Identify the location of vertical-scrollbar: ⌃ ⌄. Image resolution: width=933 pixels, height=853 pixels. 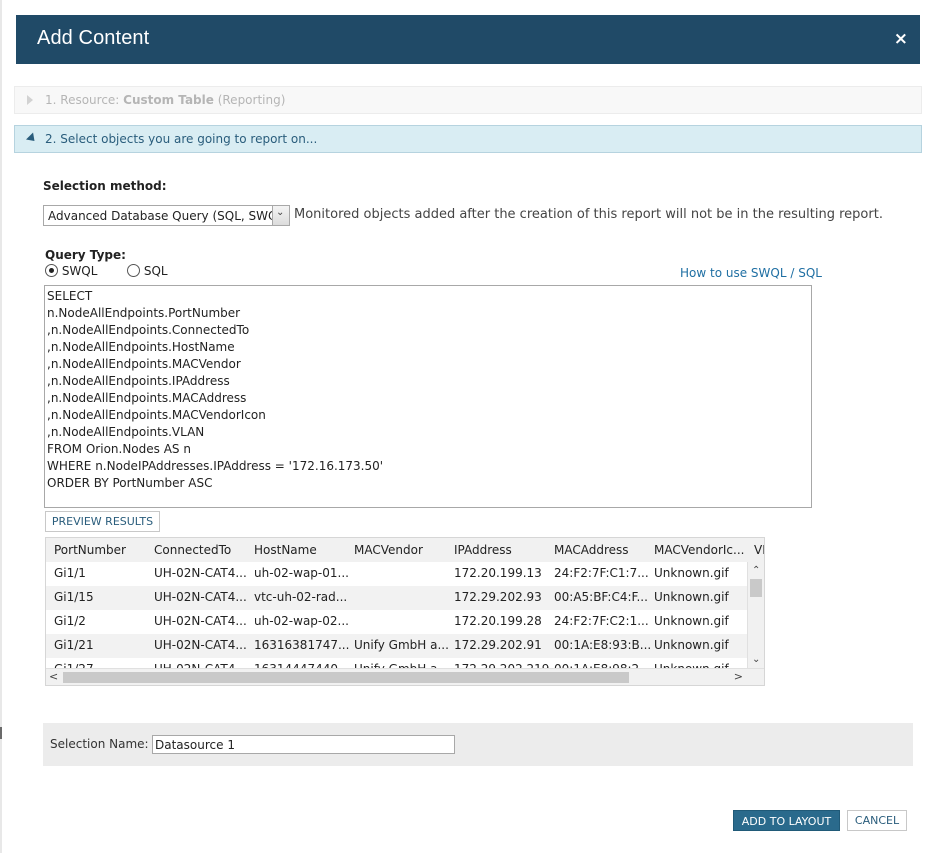
(755, 616).